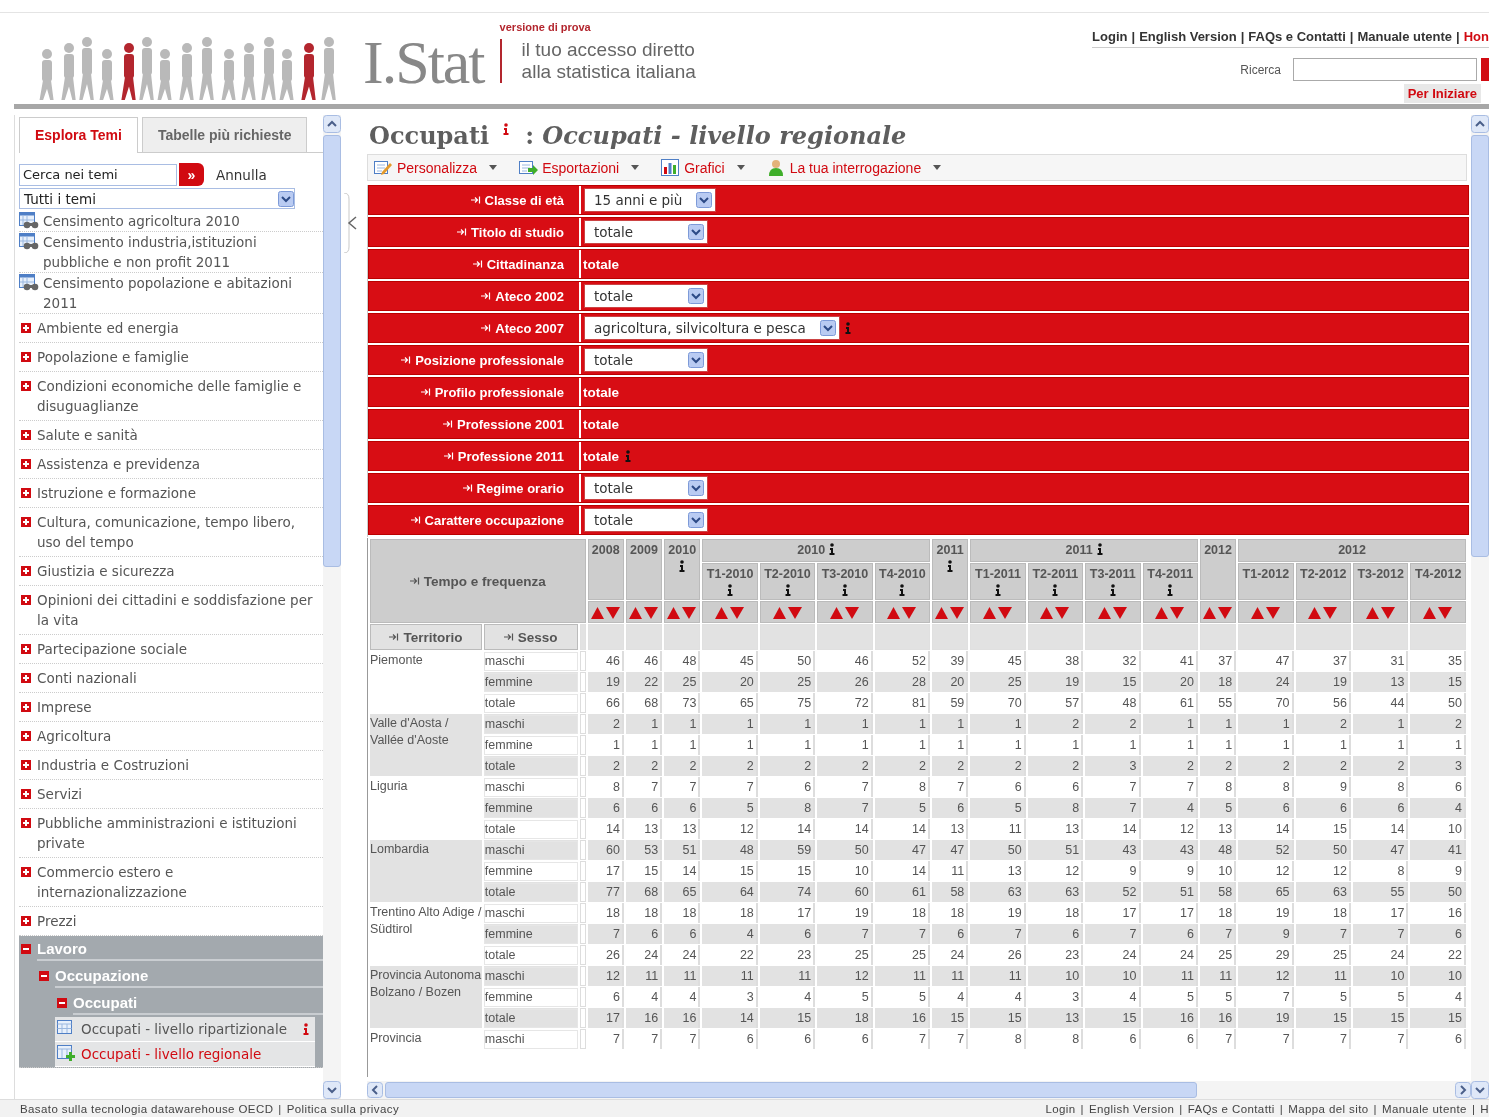  Describe the element at coordinates (510, 456) in the screenshot. I see `filter-label: Professione 2011` at that location.